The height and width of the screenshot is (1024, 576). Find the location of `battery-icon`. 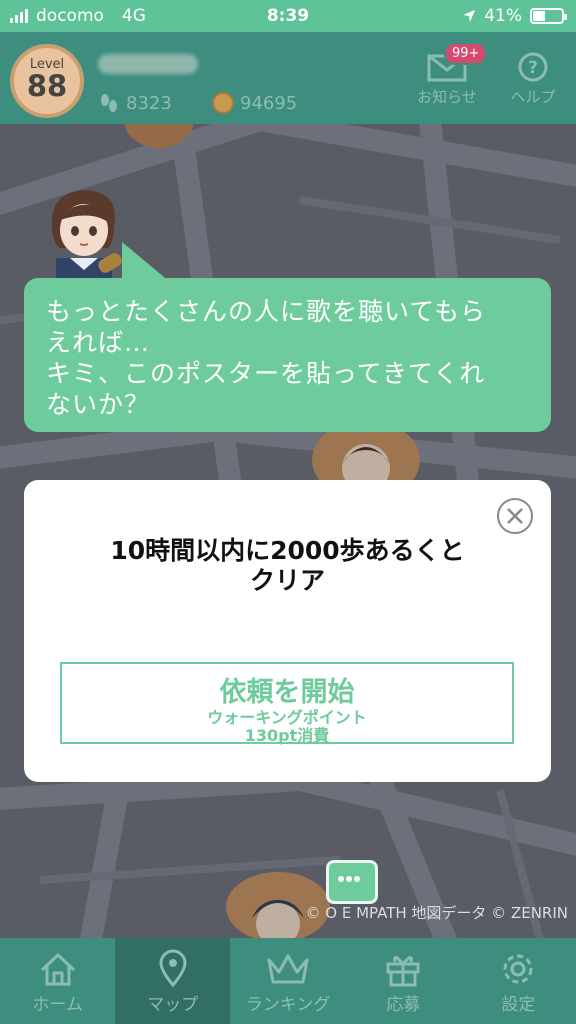

battery-icon is located at coordinates (548, 16).